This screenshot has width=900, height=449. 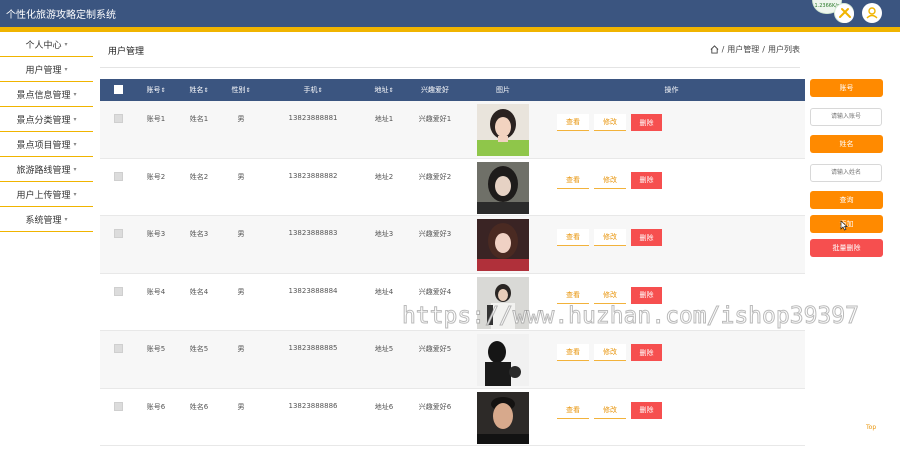 I want to click on col-account: 账号⇕, so click(x=156, y=90).